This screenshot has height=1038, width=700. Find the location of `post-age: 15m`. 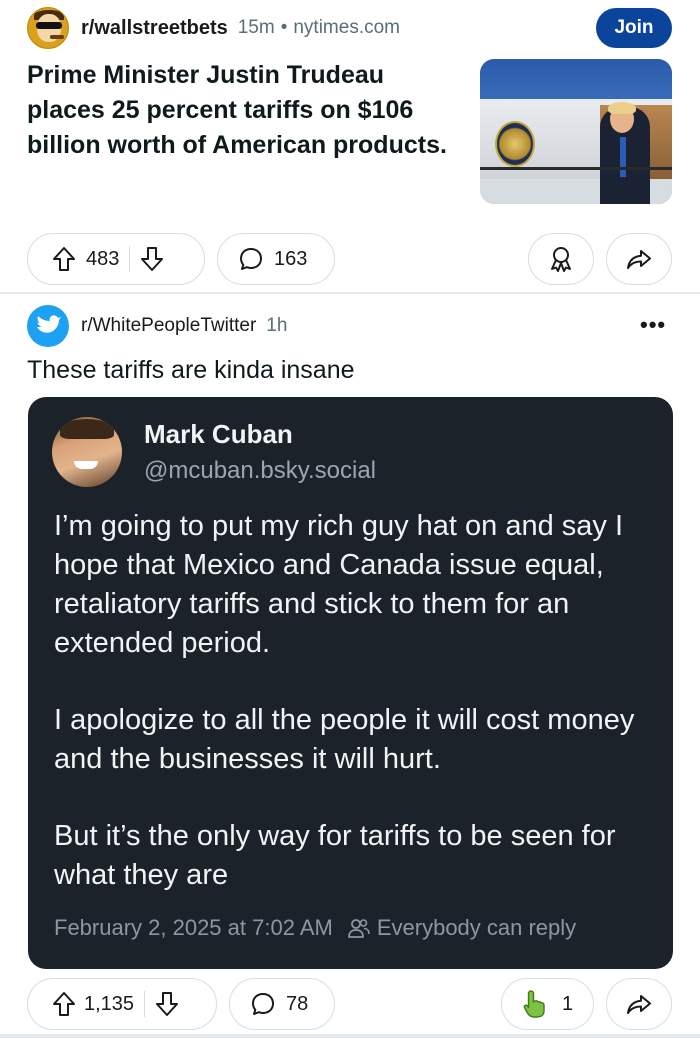

post-age: 15m is located at coordinates (256, 27).